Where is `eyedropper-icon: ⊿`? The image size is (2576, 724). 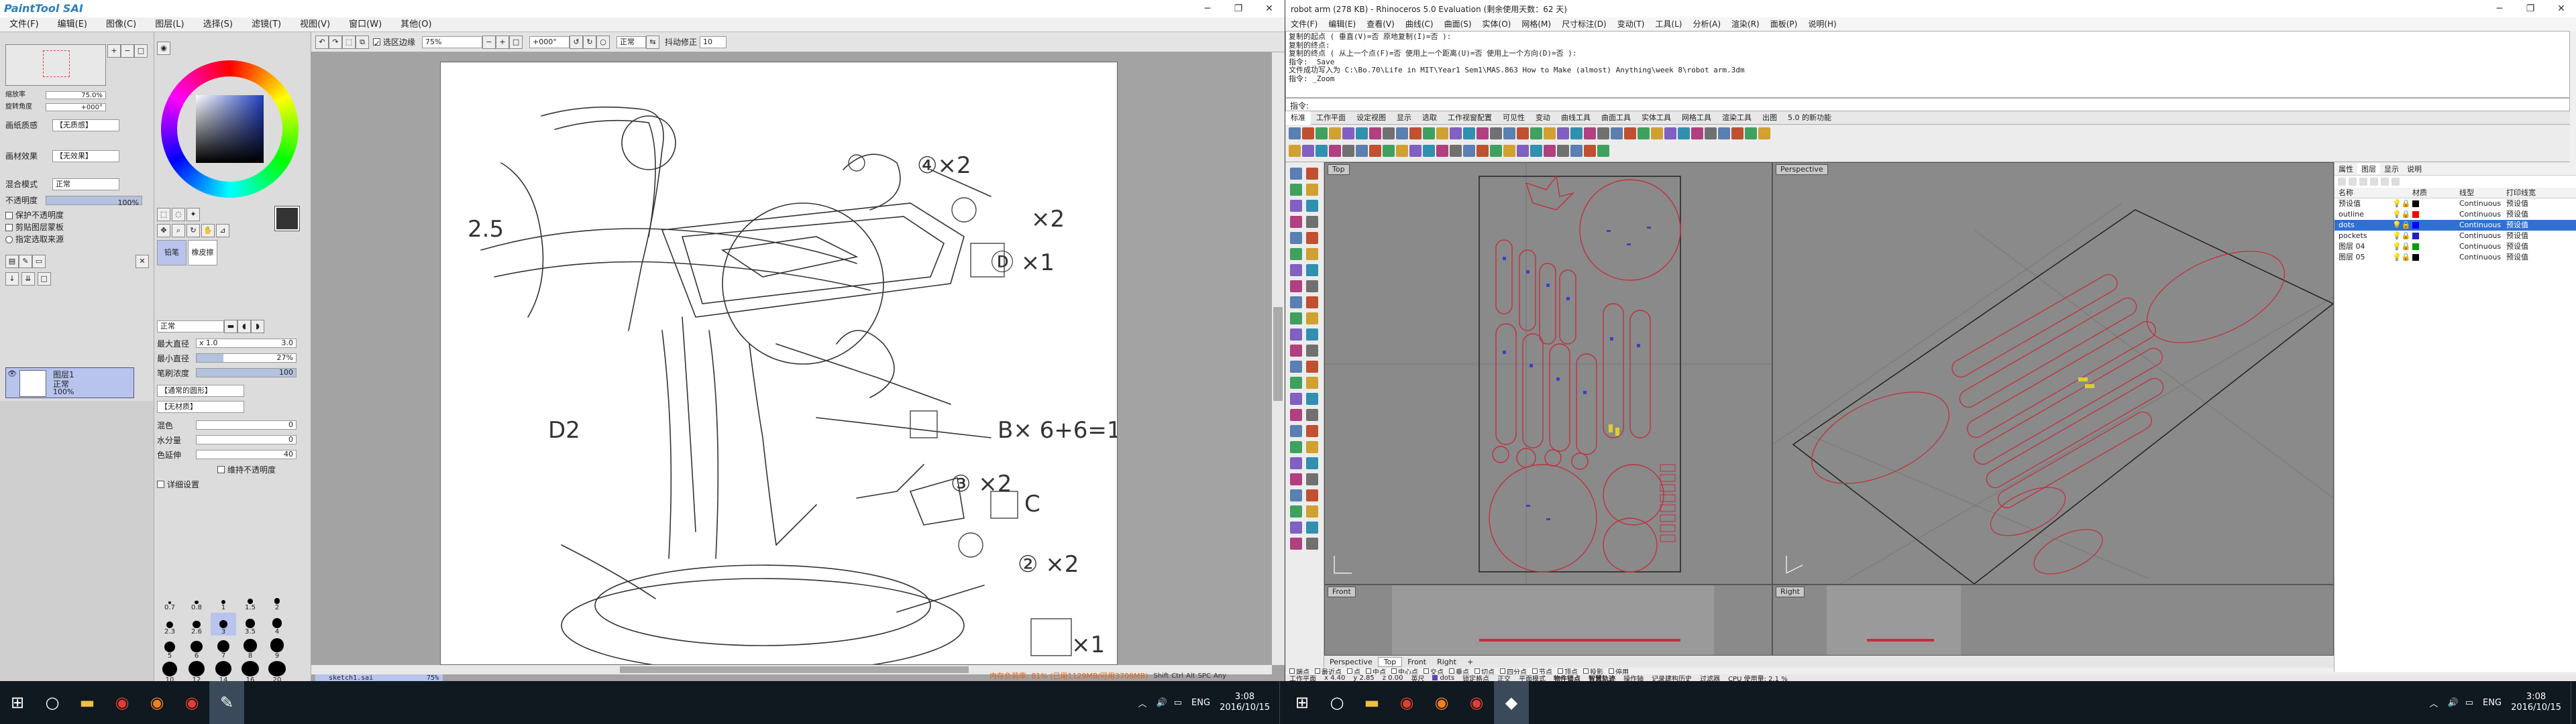
eyedropper-icon: ⊿ is located at coordinates (222, 230).